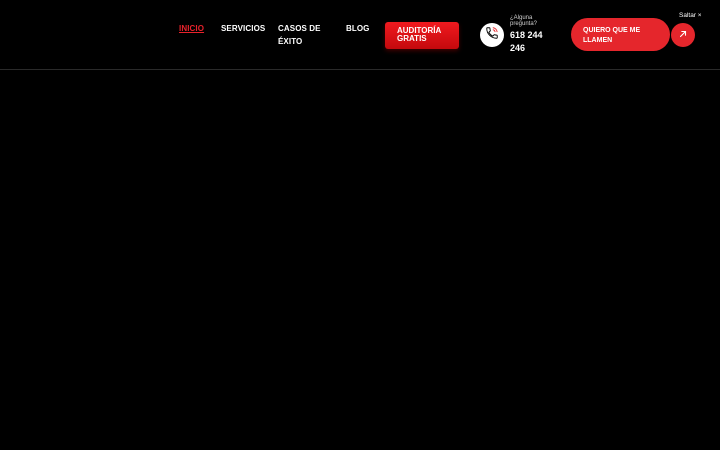  I want to click on nav-item-servicios: SERVICIOS, so click(243, 28).